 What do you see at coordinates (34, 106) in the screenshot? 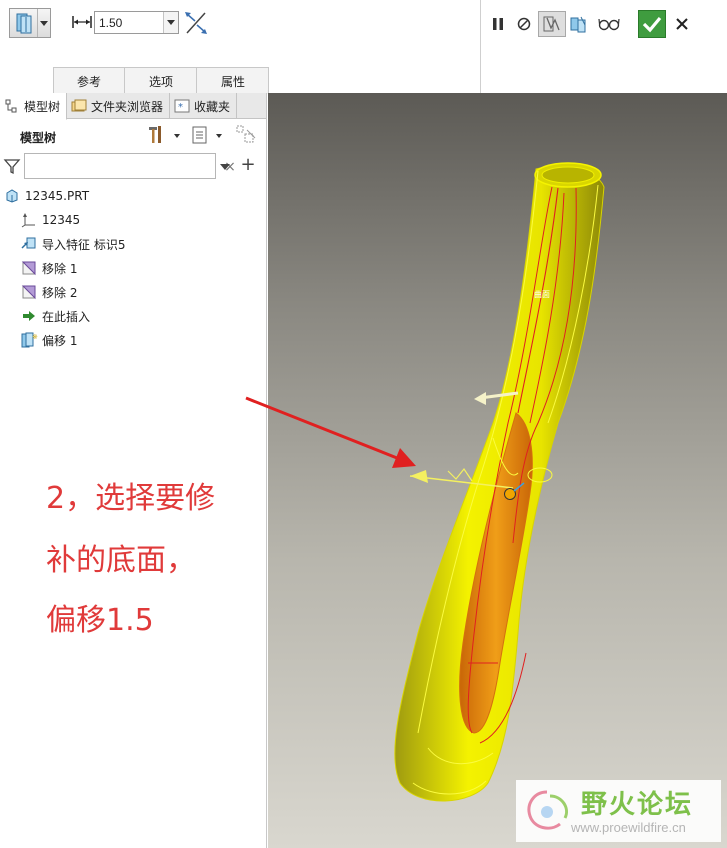
I see `tab-model-tree: 模型树` at bounding box center [34, 106].